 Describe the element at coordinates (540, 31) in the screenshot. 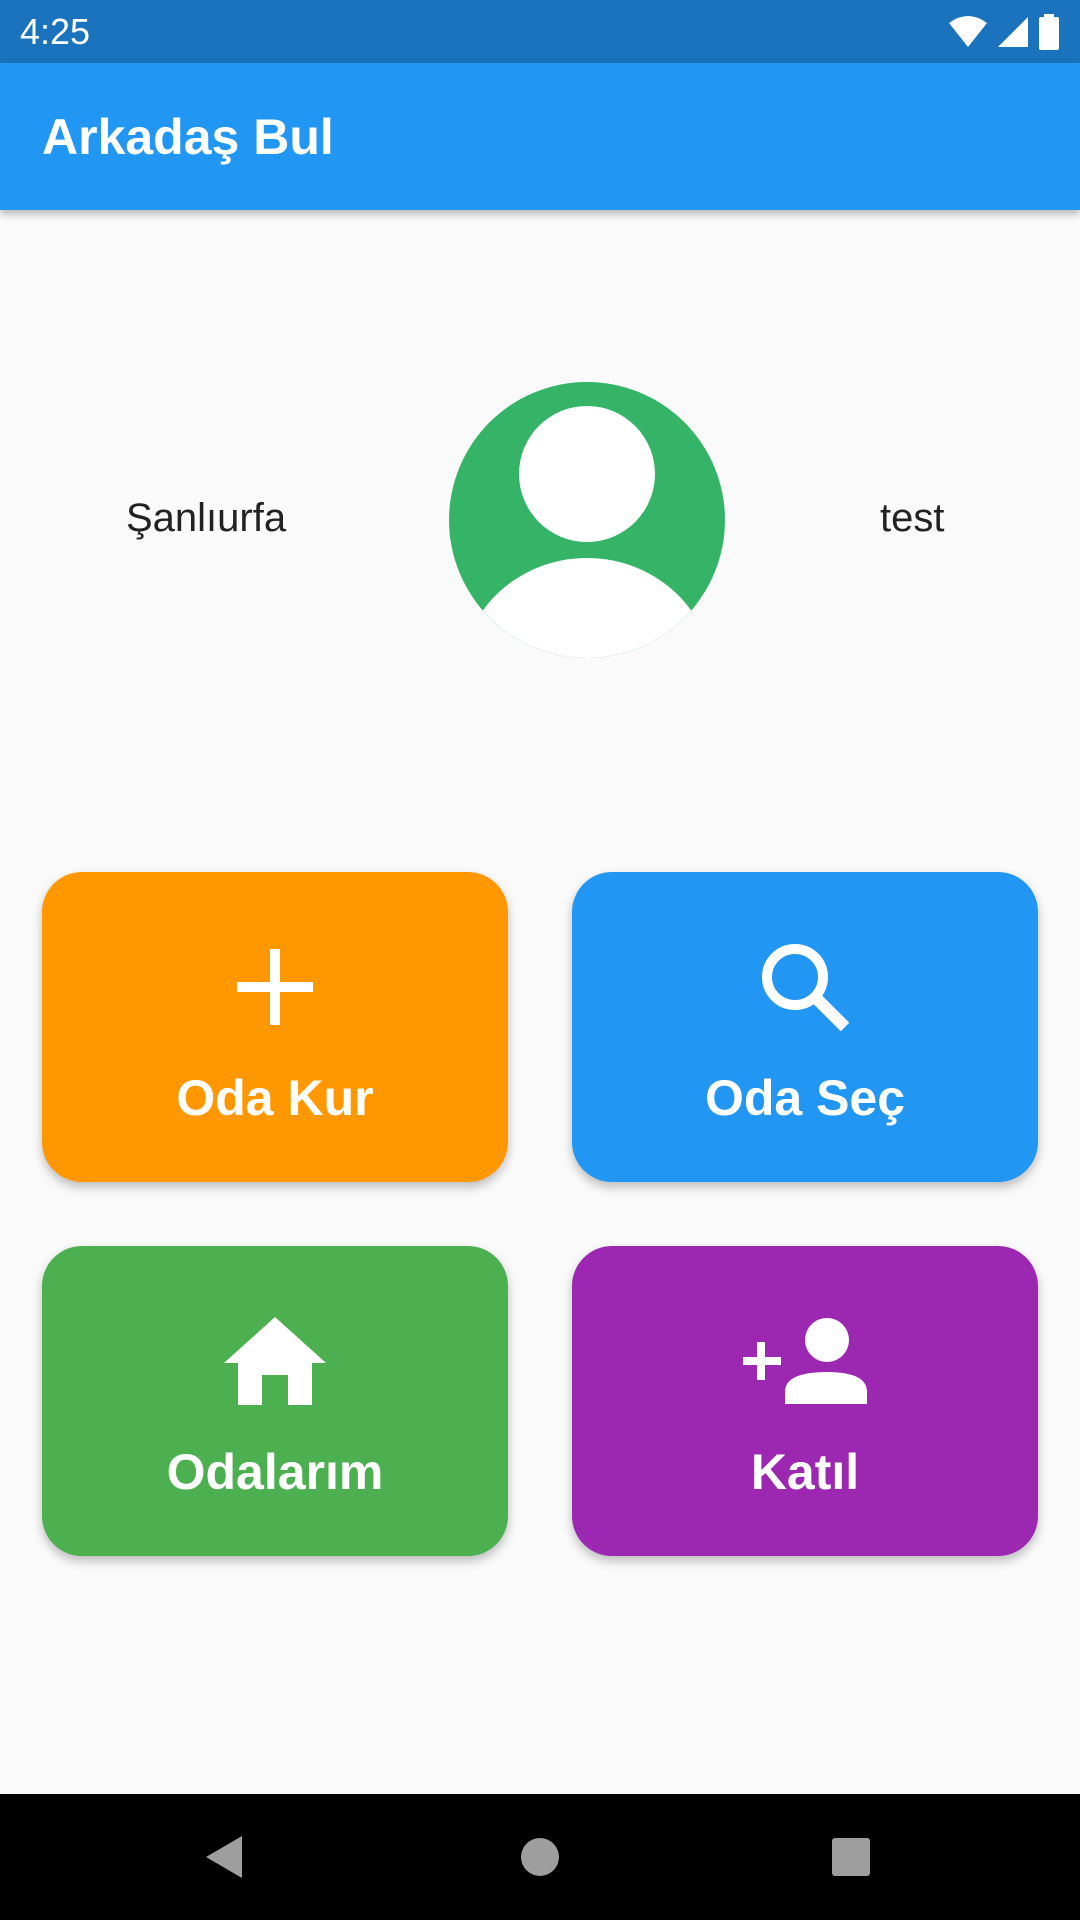

I see `status-bar: 4:25` at that location.